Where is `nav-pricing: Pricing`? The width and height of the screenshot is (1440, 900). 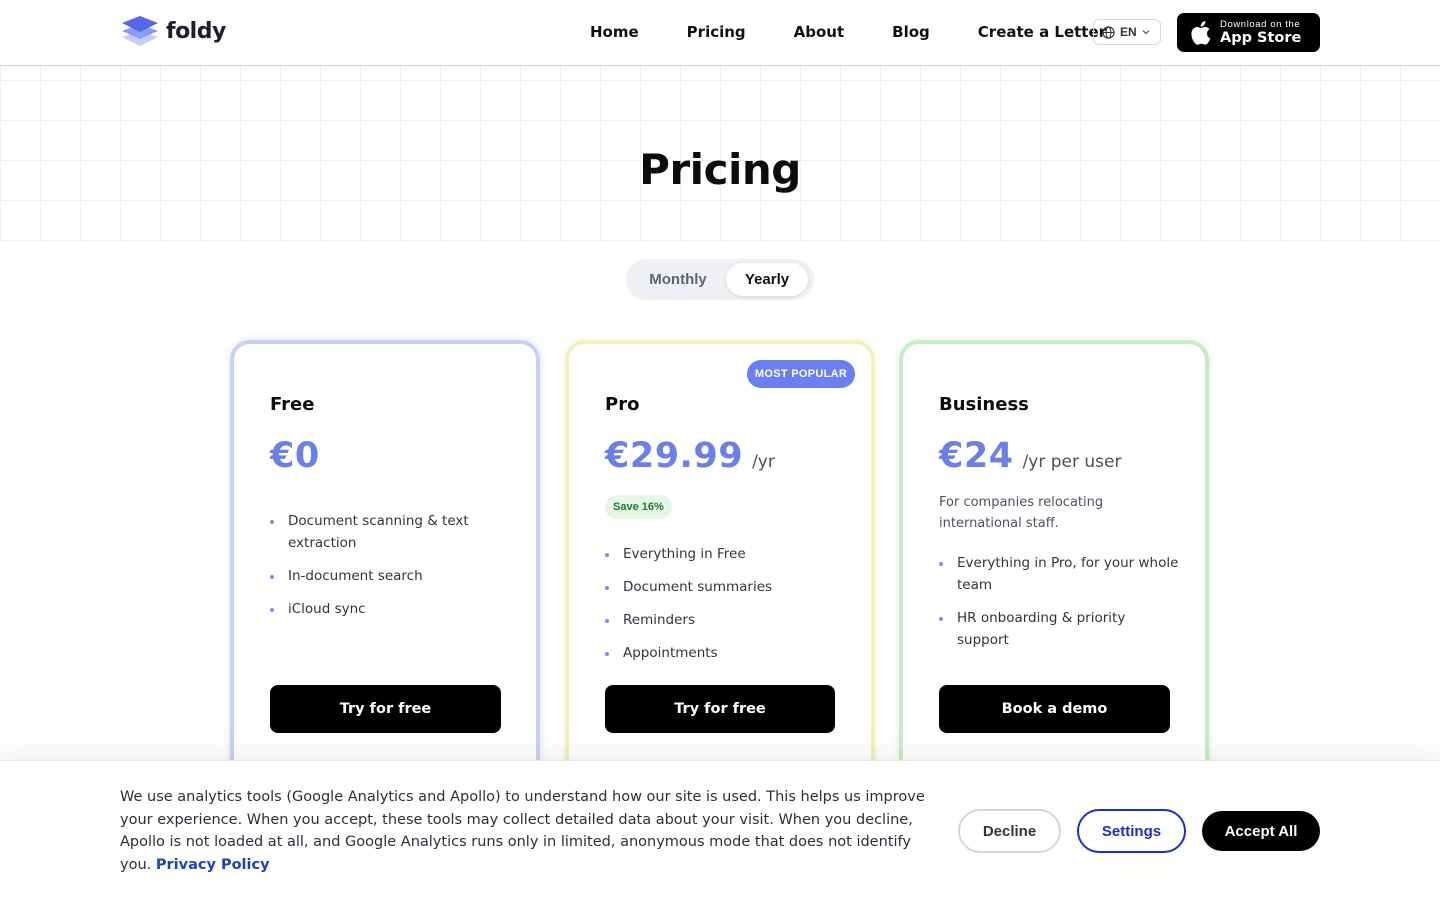
nav-pricing: Pricing is located at coordinates (716, 32).